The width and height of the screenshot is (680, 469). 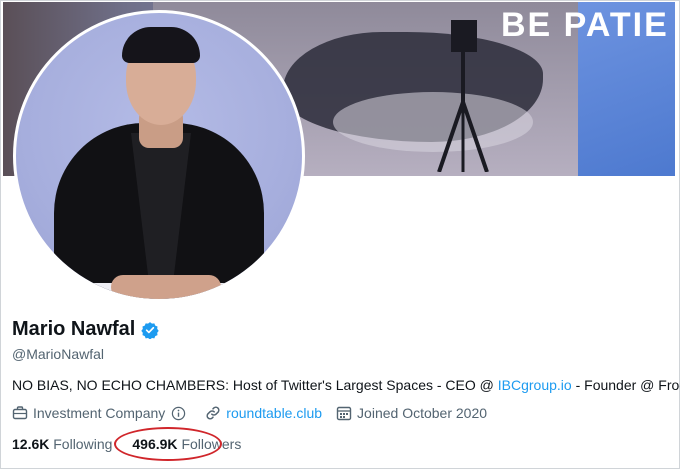 I want to click on meta-joined: Joined October 2020, so click(x=411, y=413).